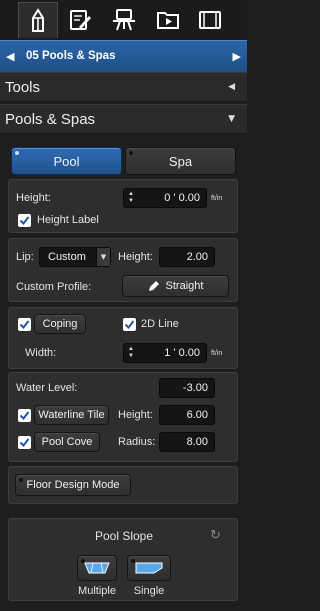  I want to click on billboard-robot-icon, so click(124, 20).